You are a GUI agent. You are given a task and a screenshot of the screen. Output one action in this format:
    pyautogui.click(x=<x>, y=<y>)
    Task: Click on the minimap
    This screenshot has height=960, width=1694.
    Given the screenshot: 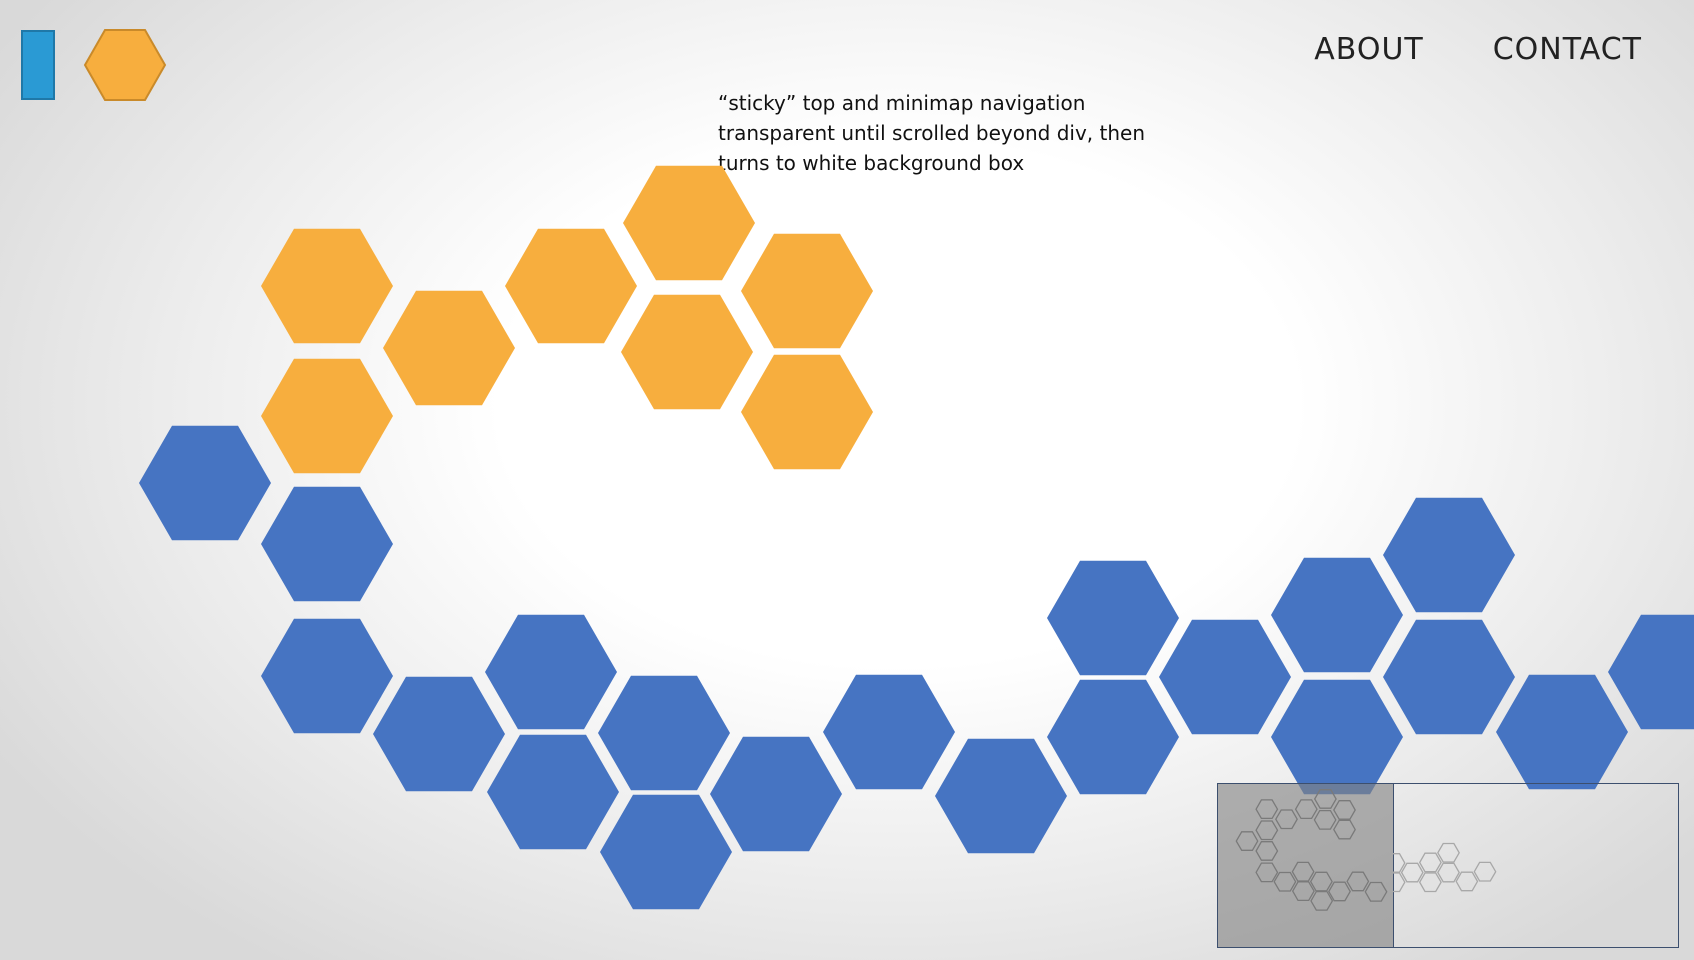 What is the action you would take?
    pyautogui.click(x=1448, y=865)
    